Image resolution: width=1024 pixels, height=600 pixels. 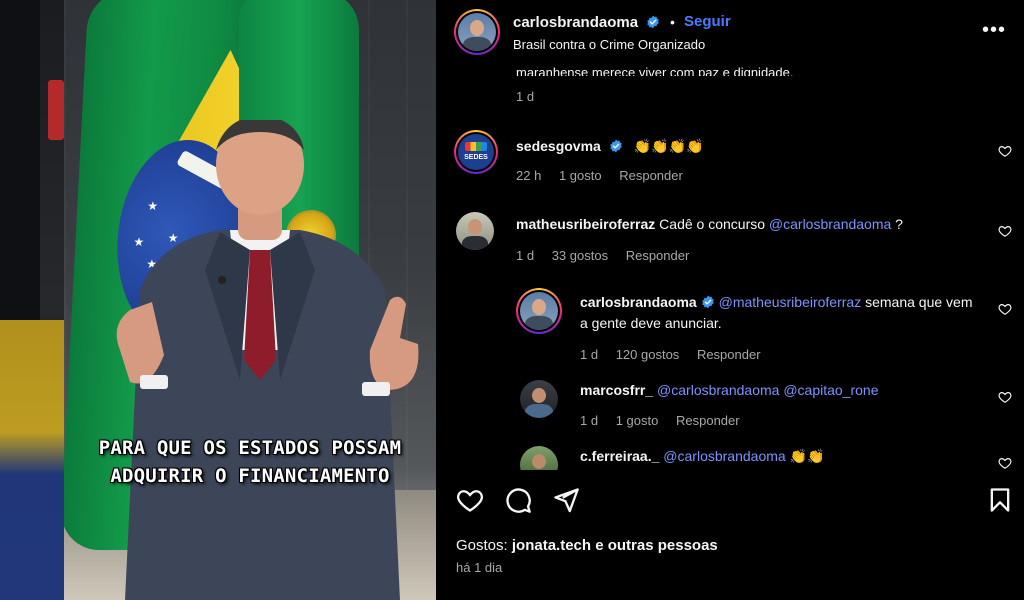 I want to click on comment-icon, so click(x=518, y=500).